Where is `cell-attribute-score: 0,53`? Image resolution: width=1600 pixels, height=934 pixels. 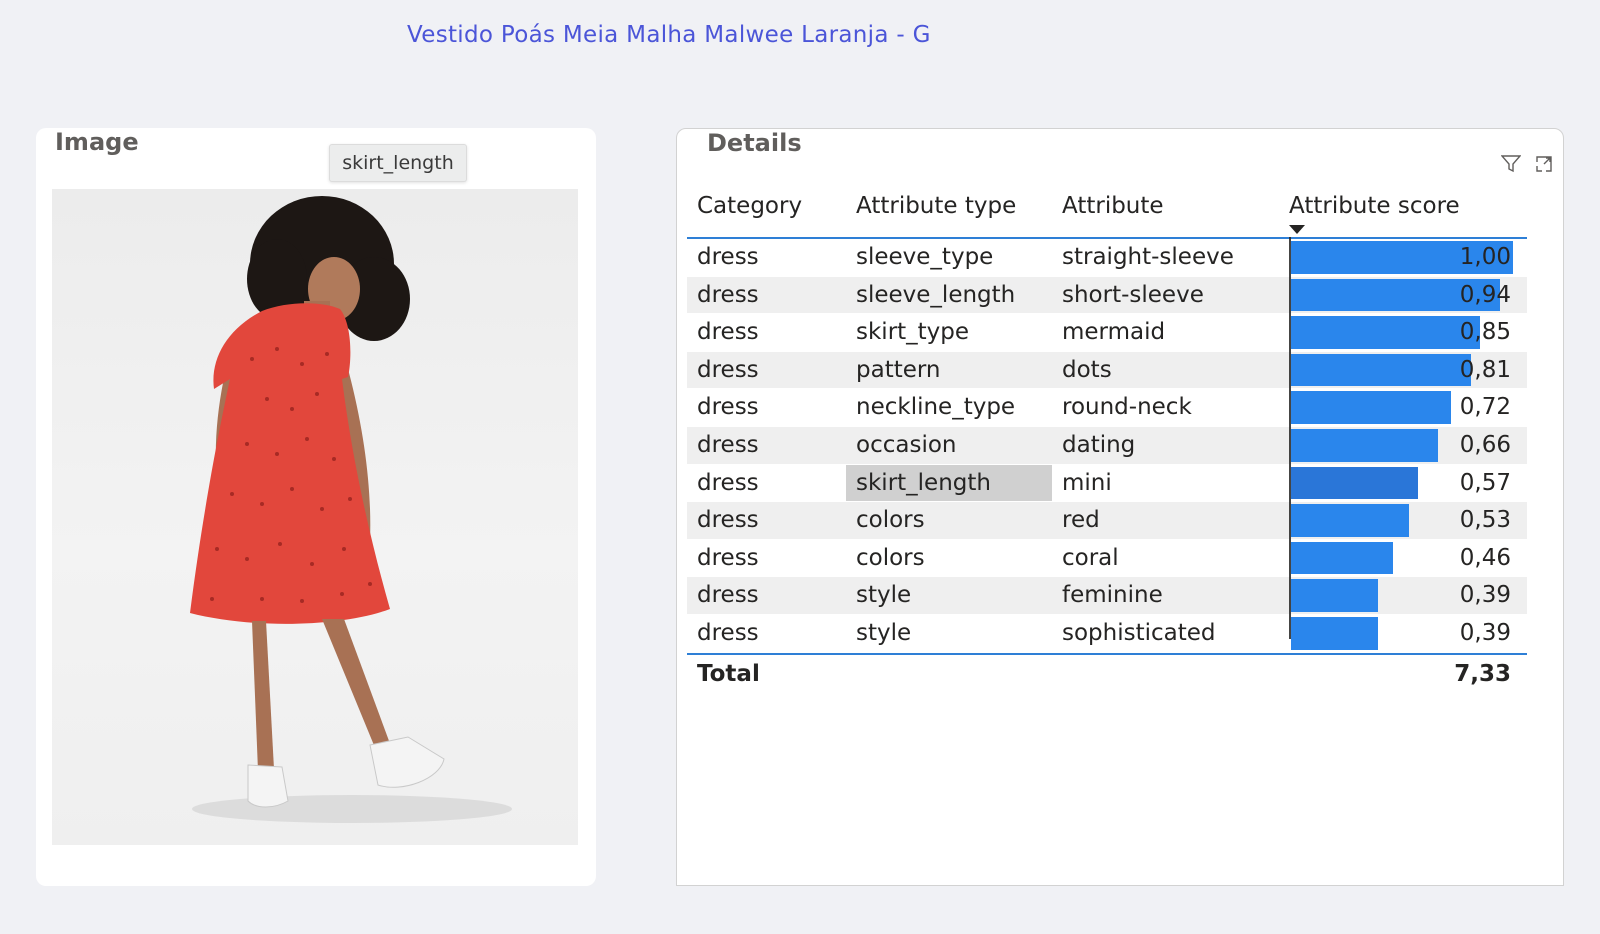 cell-attribute-score: 0,53 is located at coordinates (1406, 520).